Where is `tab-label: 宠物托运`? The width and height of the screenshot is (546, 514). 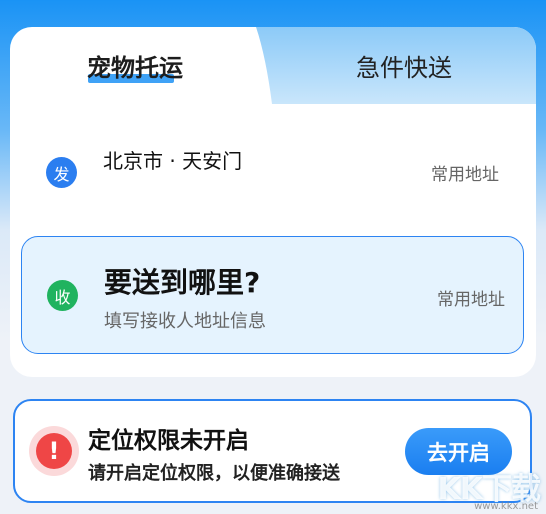 tab-label: 宠物托运 is located at coordinates (135, 68).